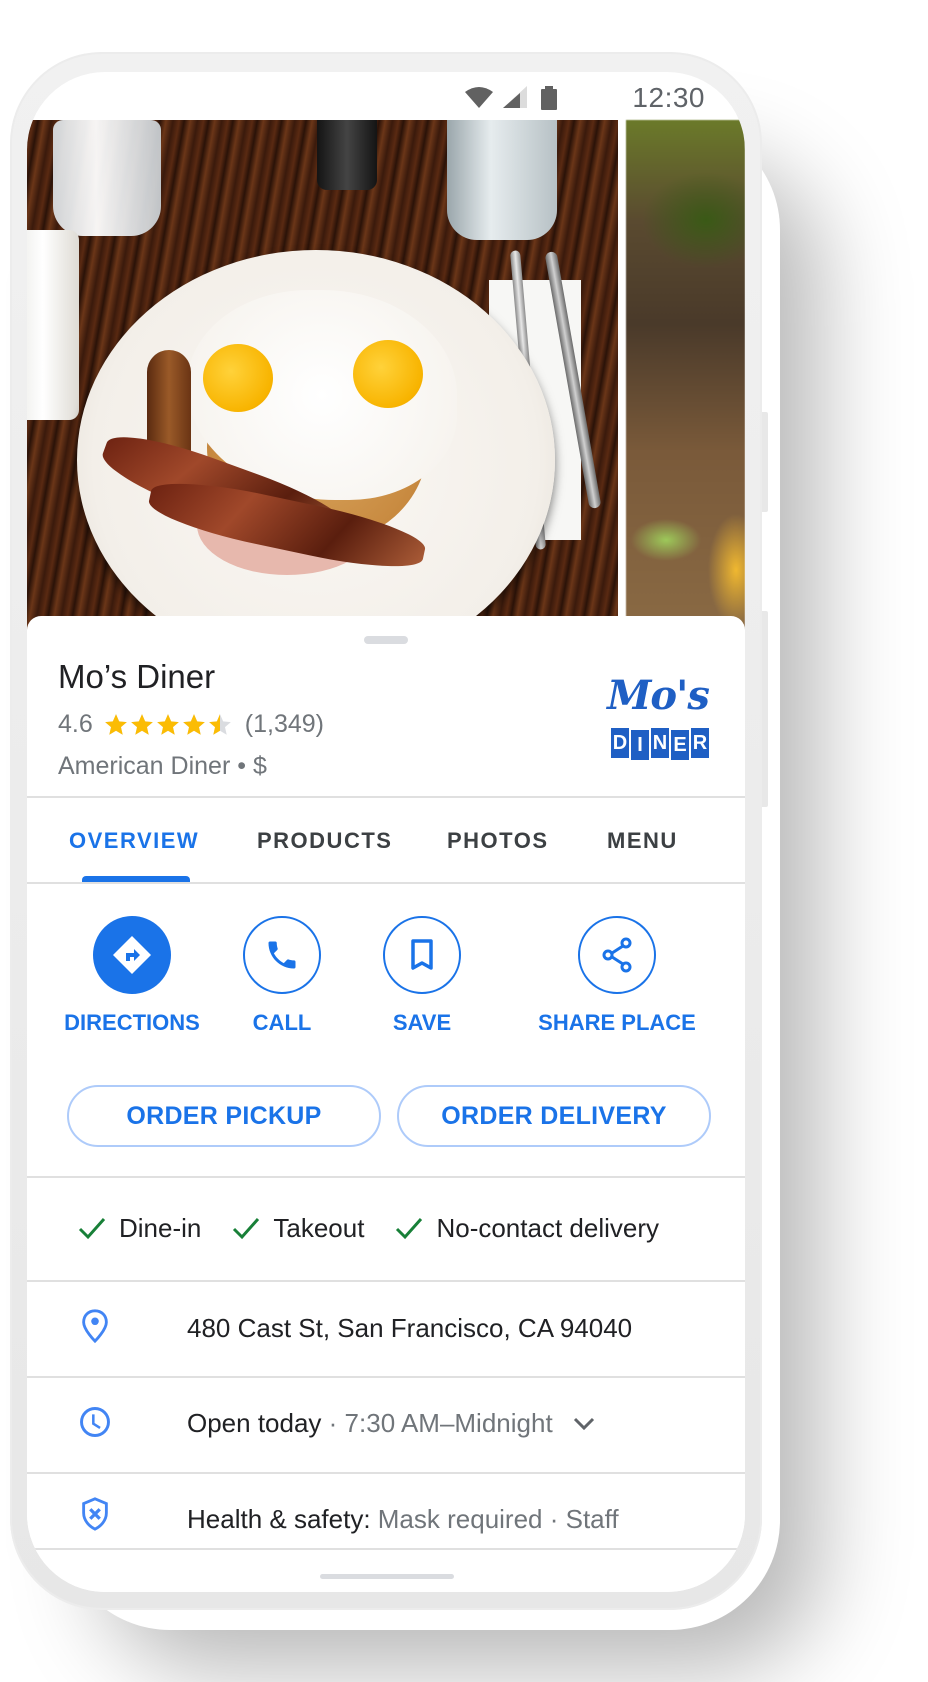 The height and width of the screenshot is (1682, 928). I want to click on battery-icon, so click(549, 98).